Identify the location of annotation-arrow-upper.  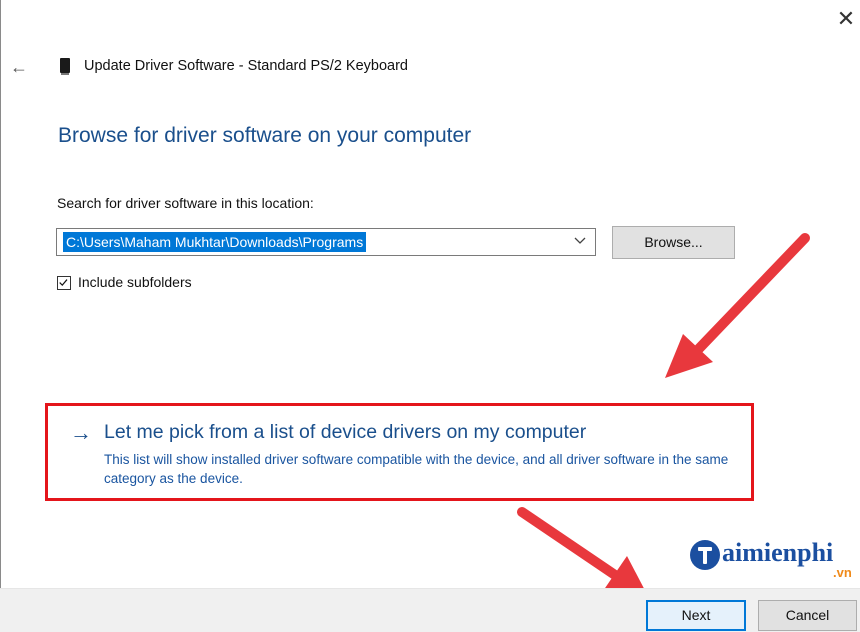
(737, 305).